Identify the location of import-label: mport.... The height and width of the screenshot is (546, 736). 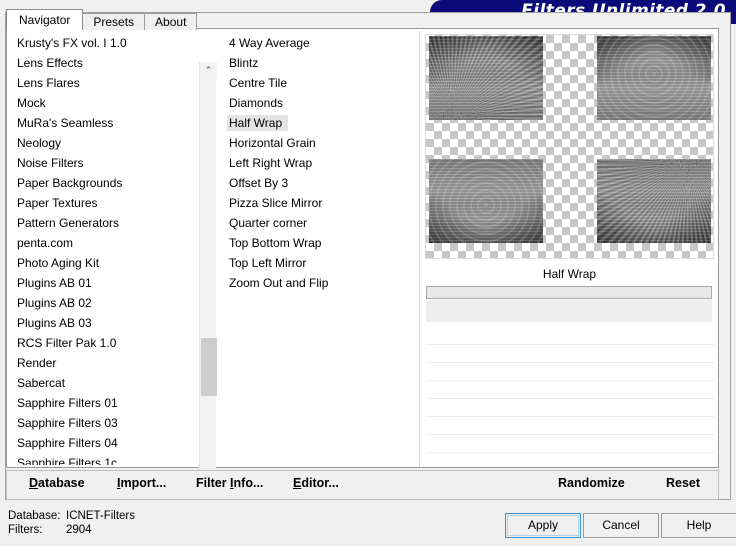
(143, 483).